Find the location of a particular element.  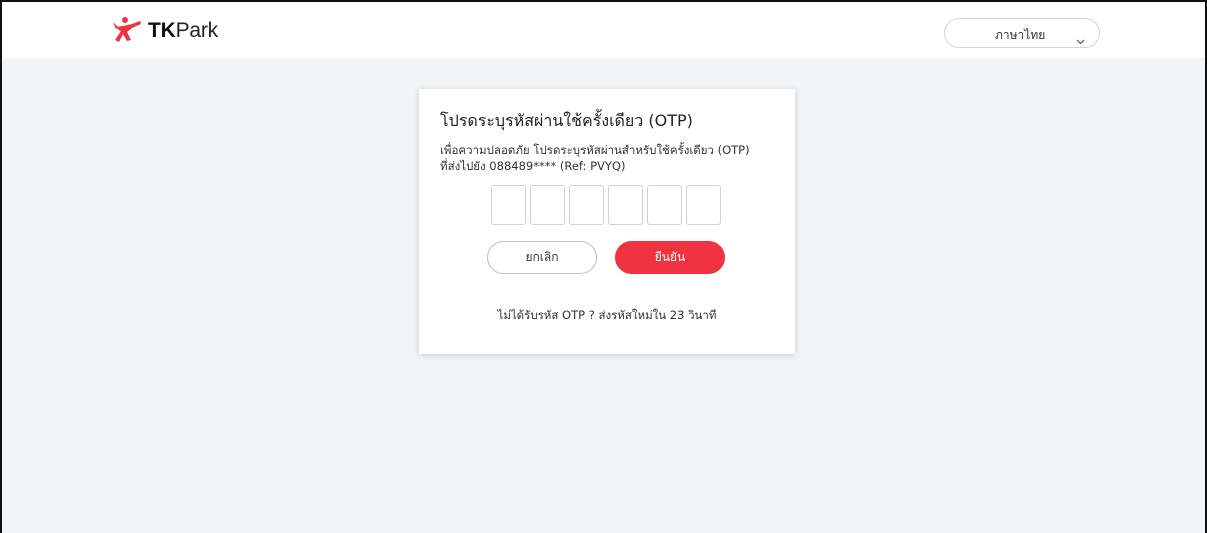

otp-description-line2: ที่ส่งไปยัง 088489**** (Ref: PVYQ) is located at coordinates (533, 166).